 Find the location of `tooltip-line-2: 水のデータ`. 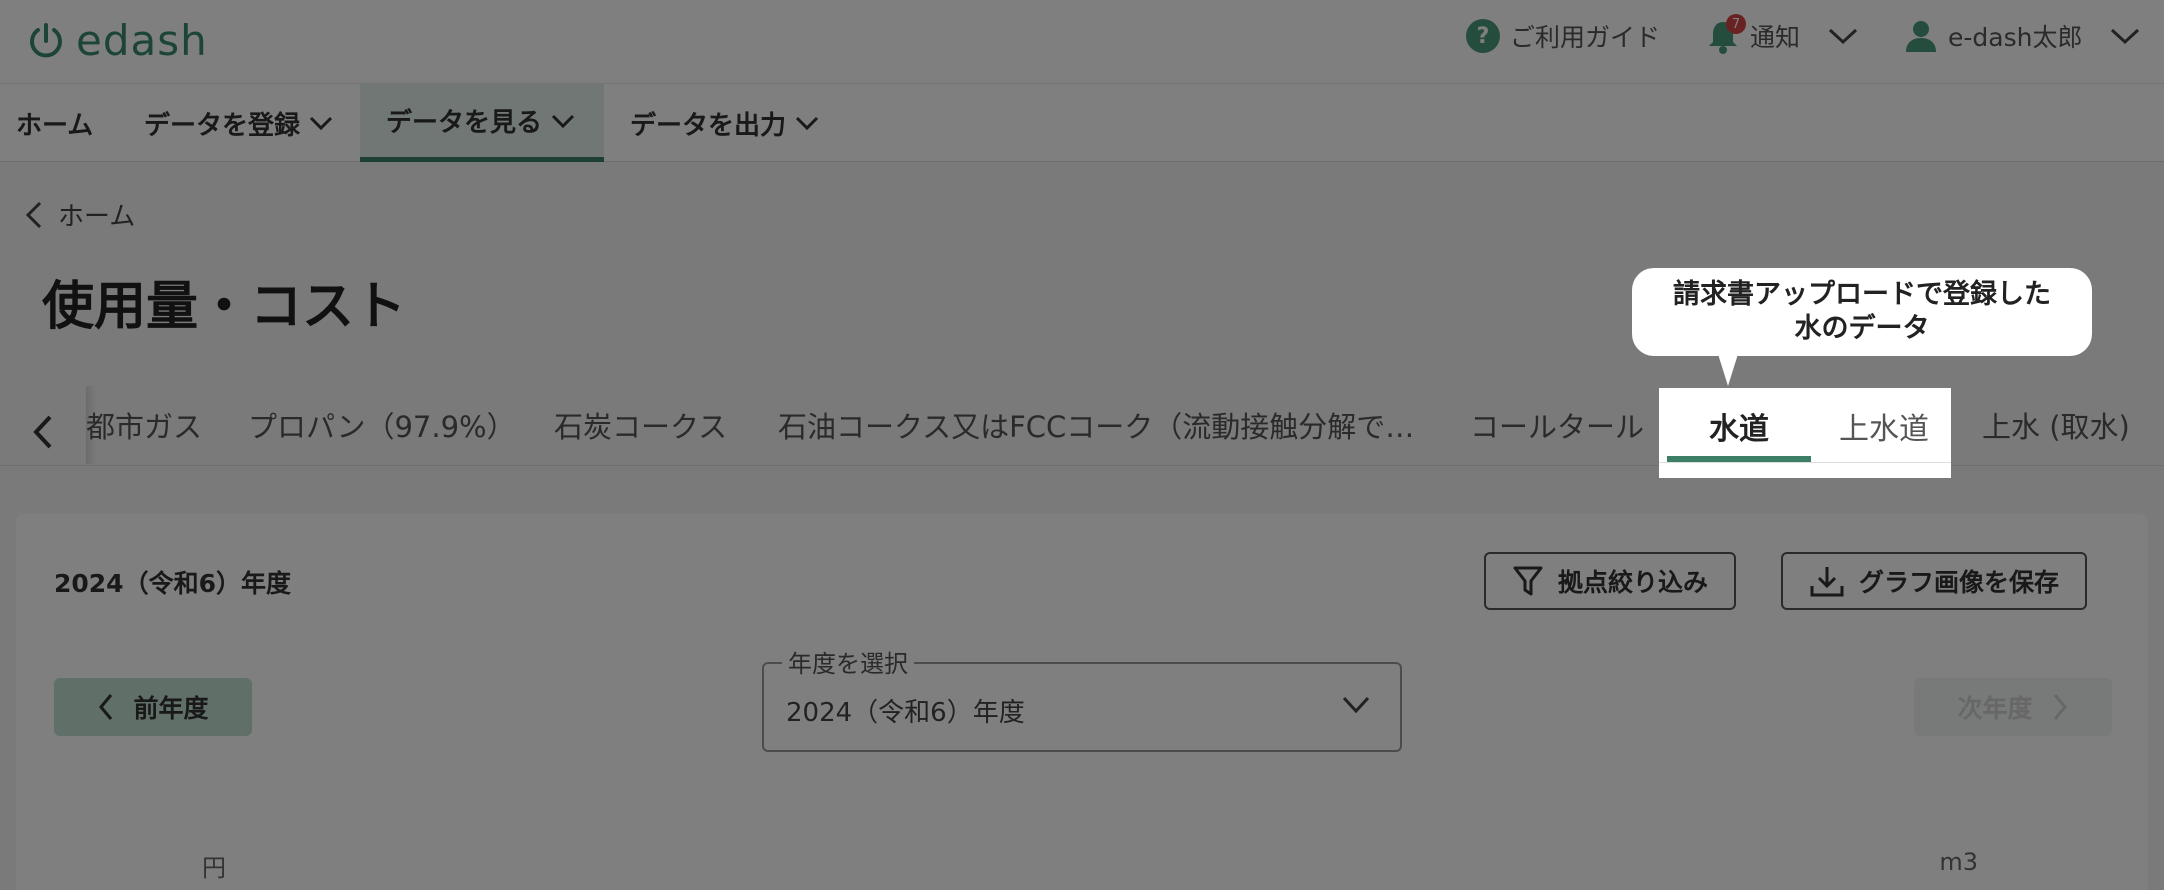

tooltip-line-2: 水のデータ is located at coordinates (1862, 328).